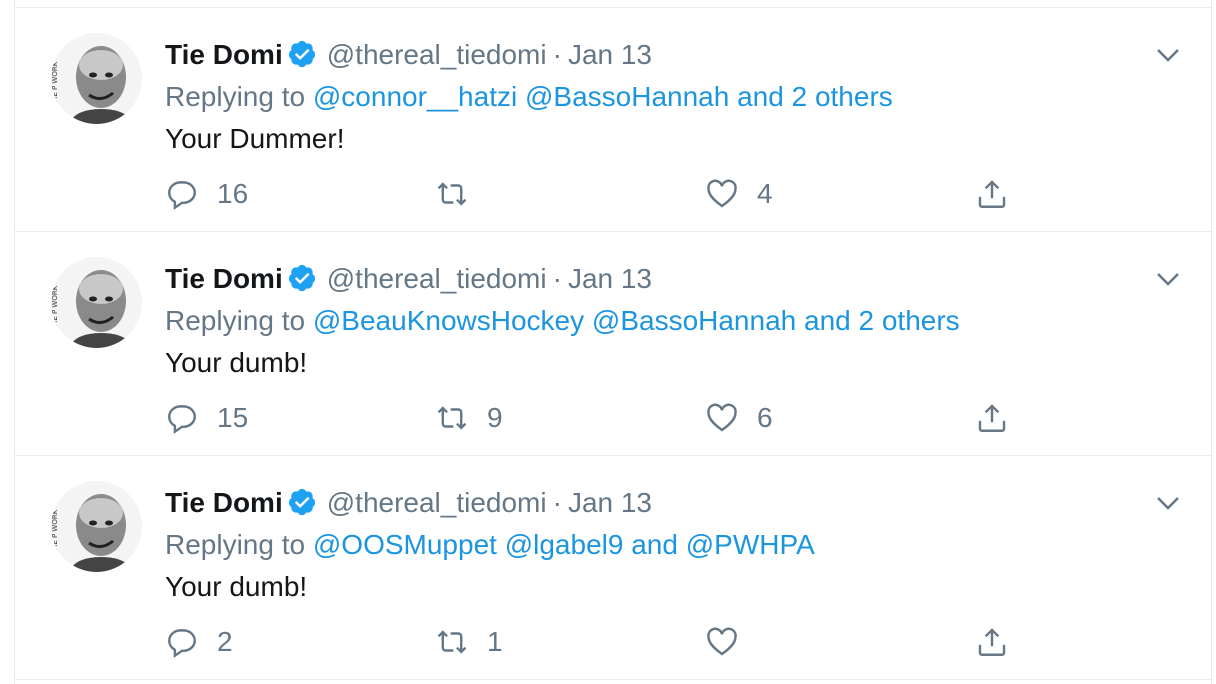 The height and width of the screenshot is (684, 1216). I want to click on like-button: 6, so click(739, 418).